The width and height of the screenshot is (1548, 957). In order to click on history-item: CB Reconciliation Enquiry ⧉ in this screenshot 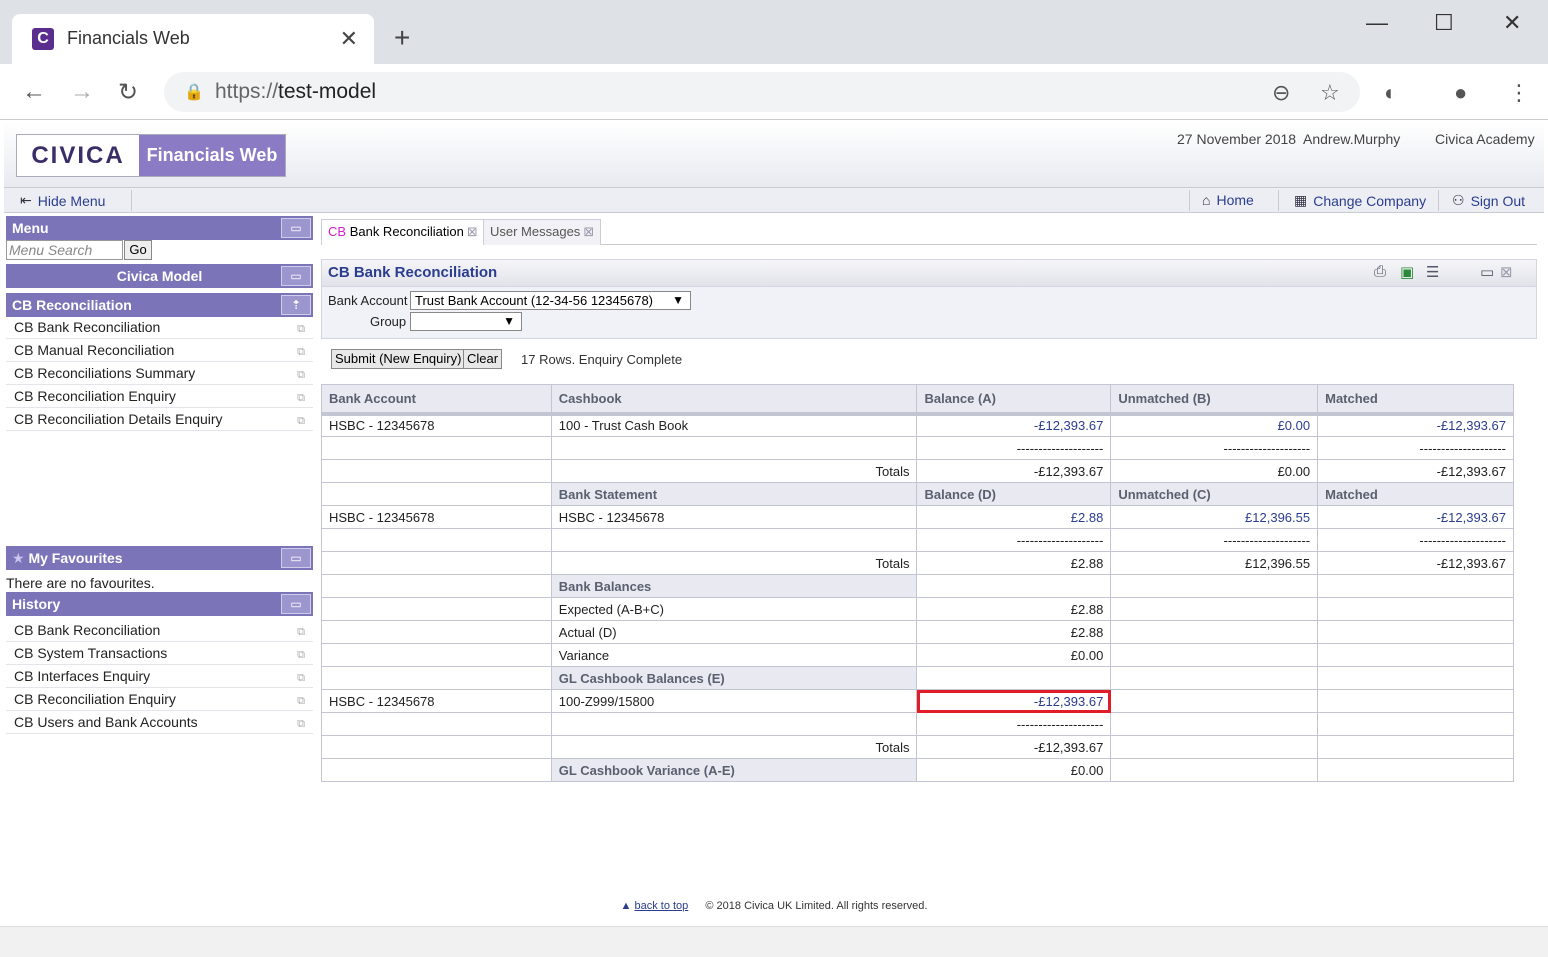, I will do `click(159, 699)`.